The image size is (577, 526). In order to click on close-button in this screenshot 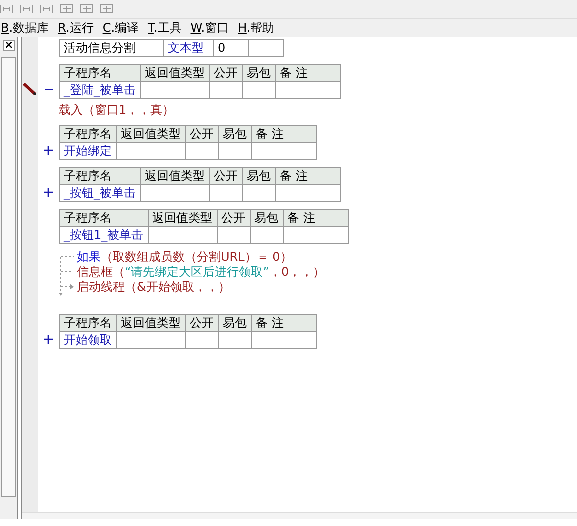, I will do `click(8, 45)`.